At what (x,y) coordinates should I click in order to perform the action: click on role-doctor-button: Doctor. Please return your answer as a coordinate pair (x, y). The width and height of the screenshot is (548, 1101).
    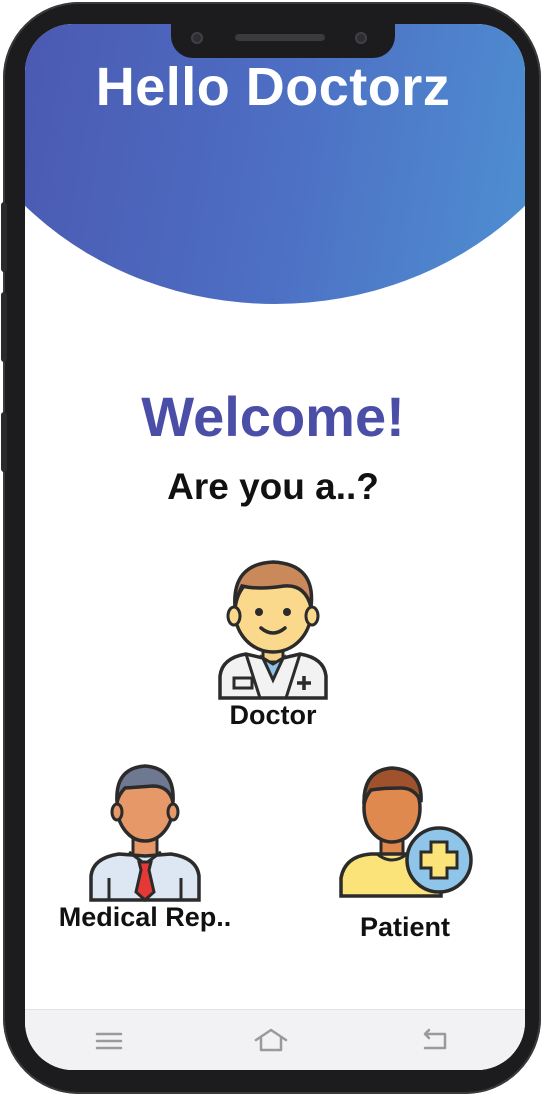
    Looking at the image, I should click on (273, 641).